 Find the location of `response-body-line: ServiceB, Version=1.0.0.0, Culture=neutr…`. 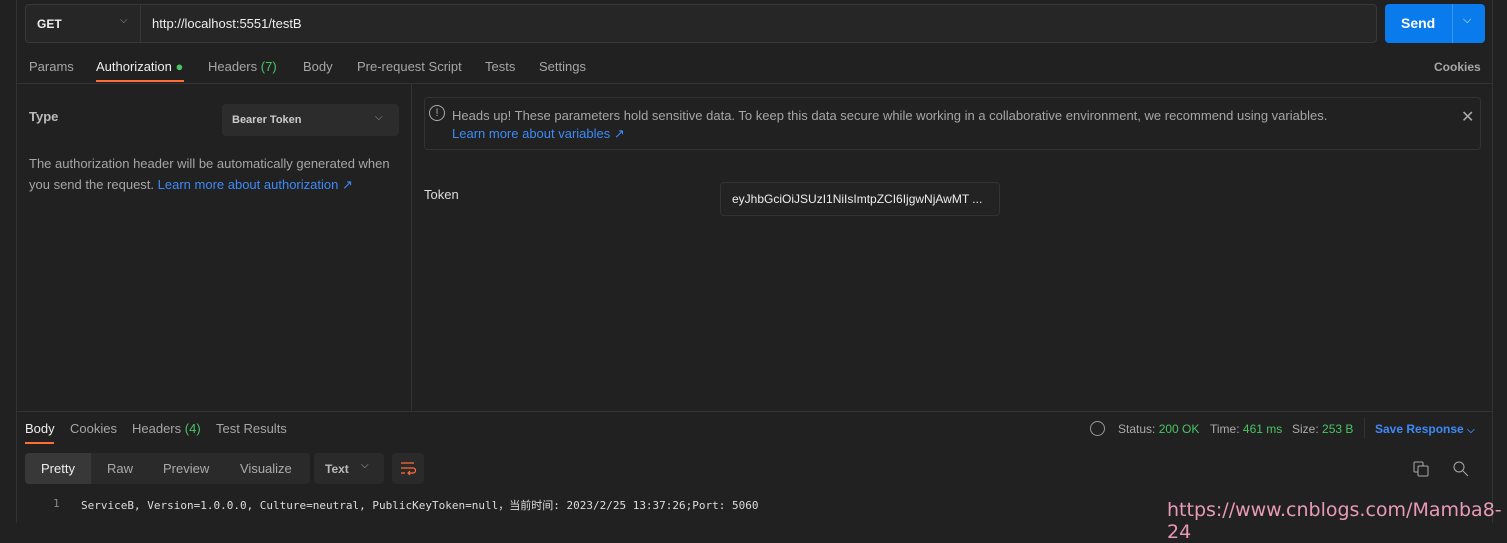

response-body-line: ServiceB, Version=1.0.0.0, Culture=neutr… is located at coordinates (420, 505).